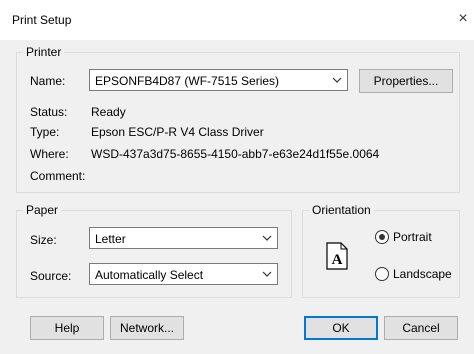 The height and width of the screenshot is (354, 474). What do you see at coordinates (422, 274) in the screenshot?
I see `landscape-label: Landscape` at bounding box center [422, 274].